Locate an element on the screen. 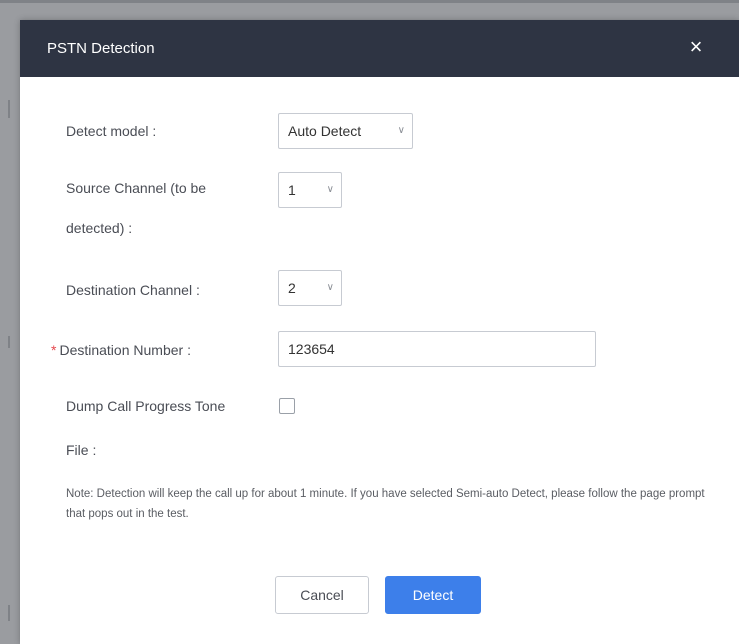 Image resolution: width=739 pixels, height=644 pixels. required-marker: * is located at coordinates (54, 350).